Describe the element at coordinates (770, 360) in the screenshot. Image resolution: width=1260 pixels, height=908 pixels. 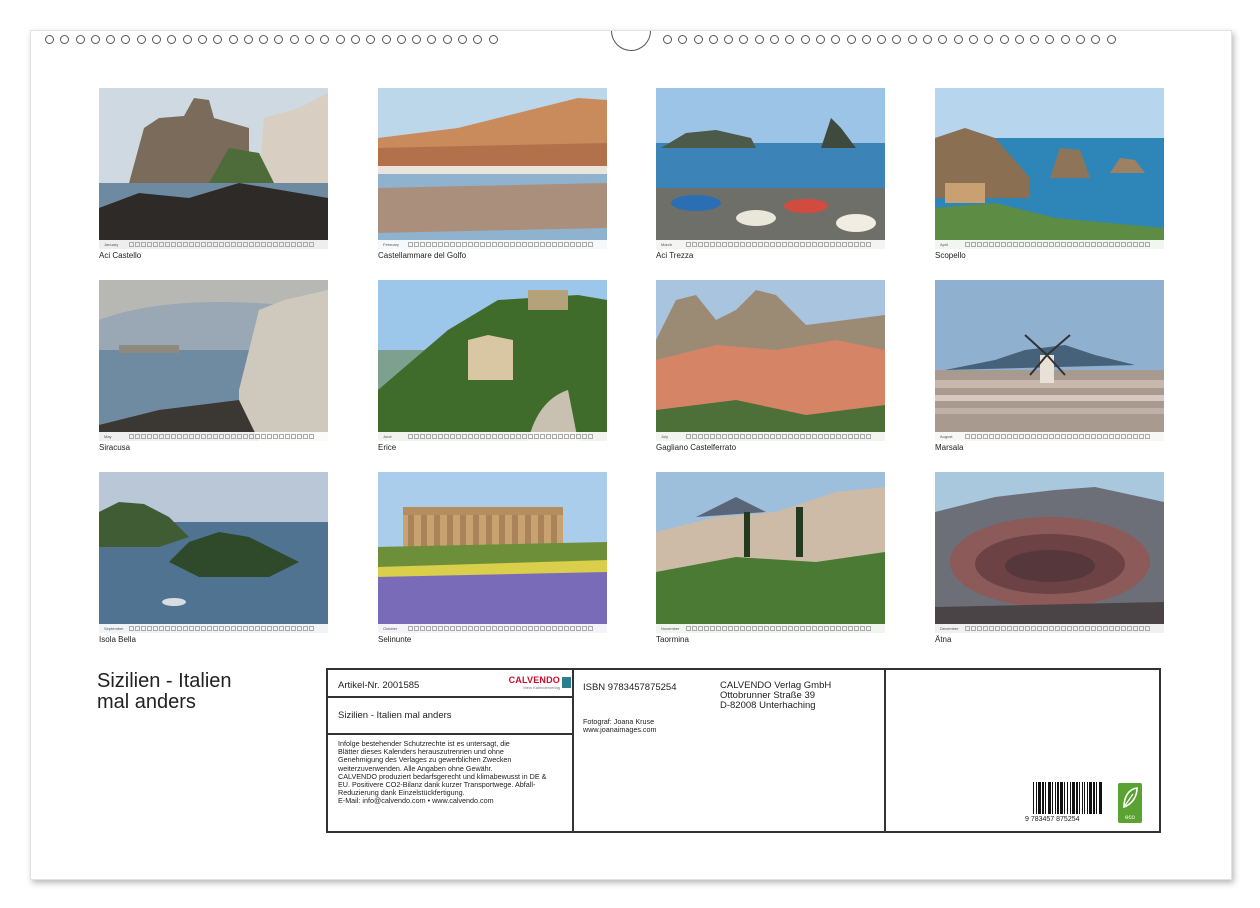
I see `month-photo: July` at that location.